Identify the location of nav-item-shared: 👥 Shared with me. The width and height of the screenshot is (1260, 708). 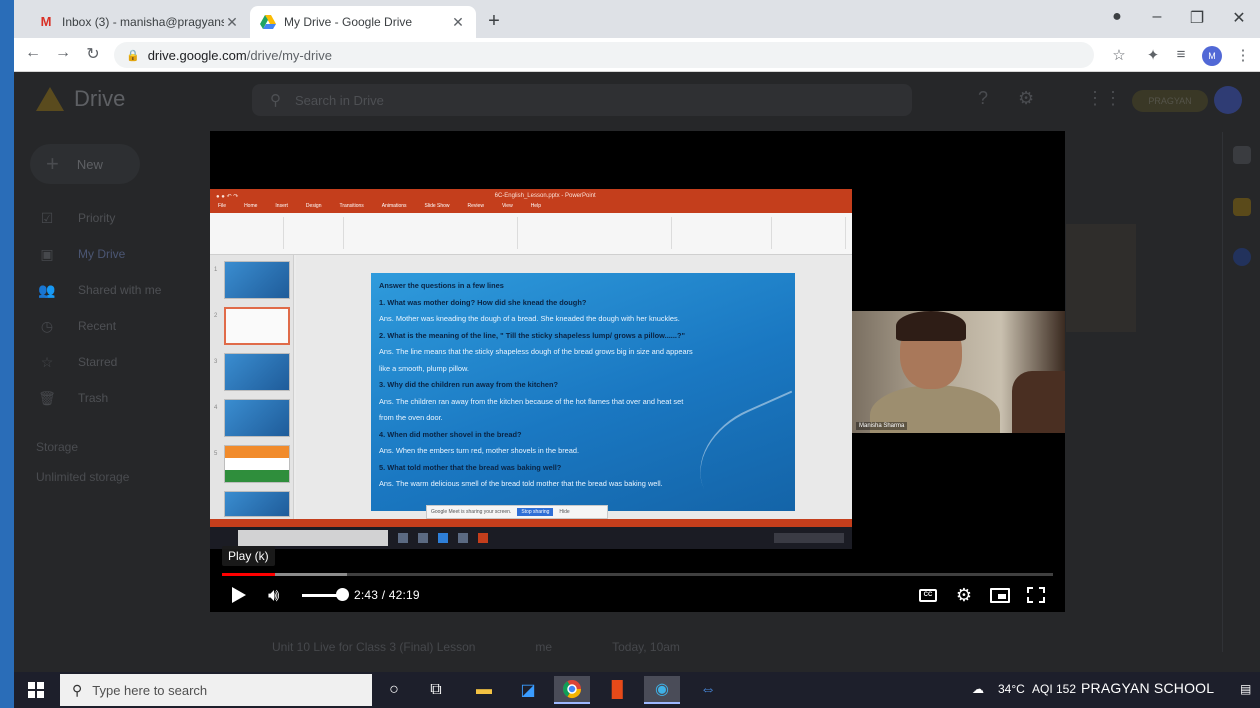
(121, 290).